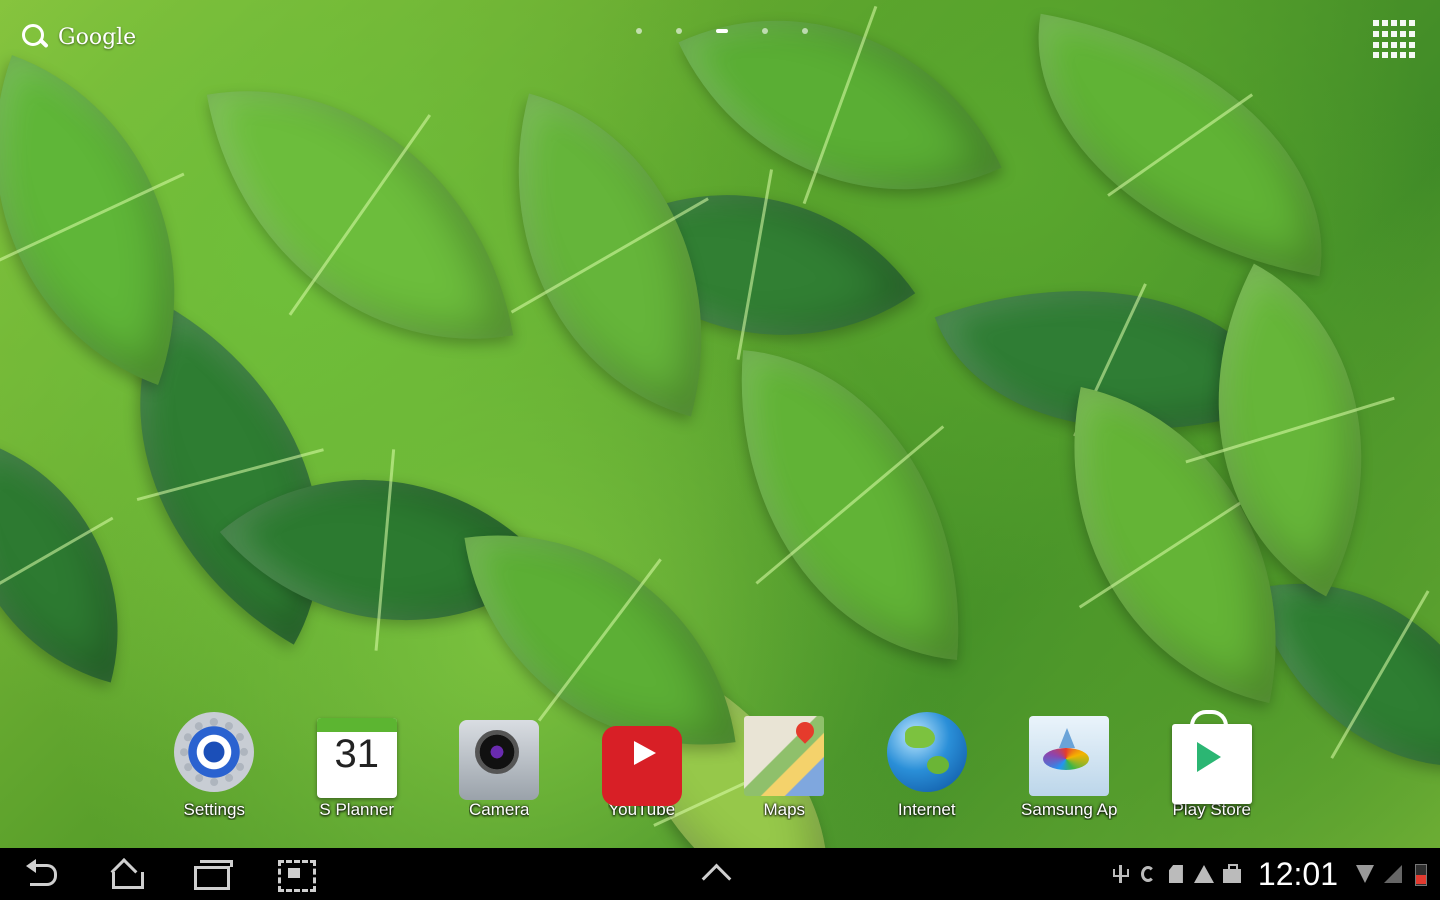 Image resolution: width=1440 pixels, height=900 pixels. I want to click on clock: 12:01, so click(1297, 873).